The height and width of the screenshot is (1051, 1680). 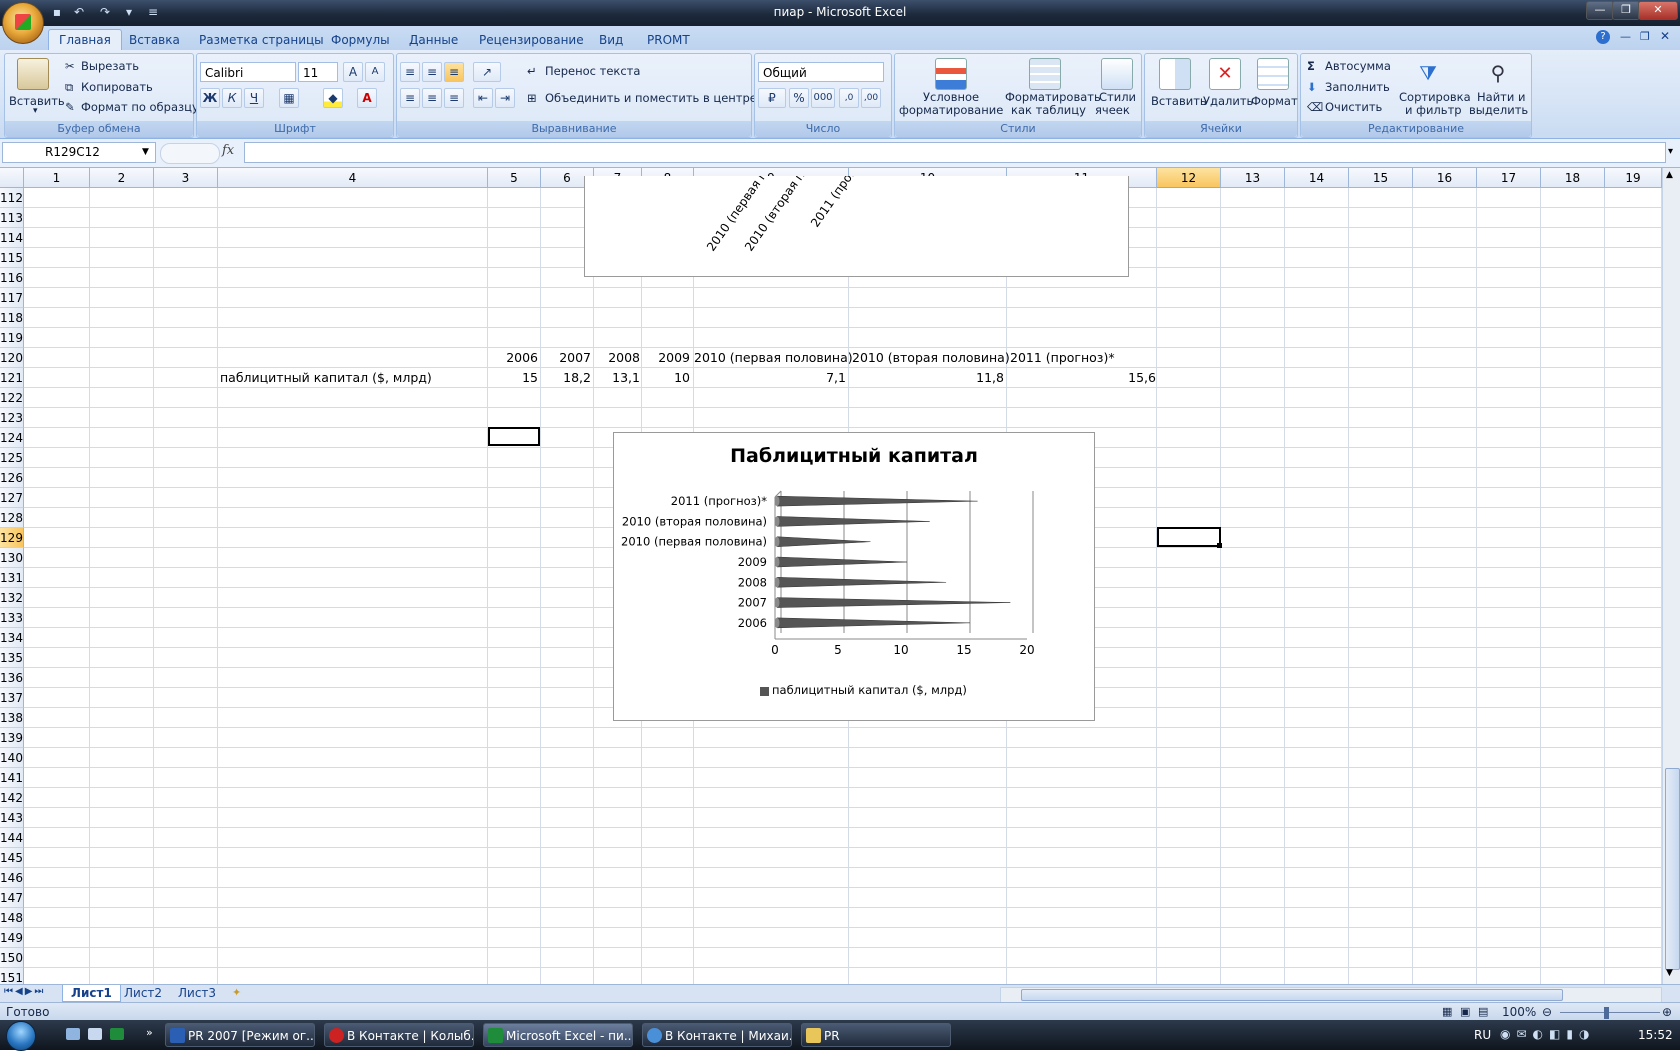 I want to click on horizontal-scroll-thumb, so click(x=1292, y=995).